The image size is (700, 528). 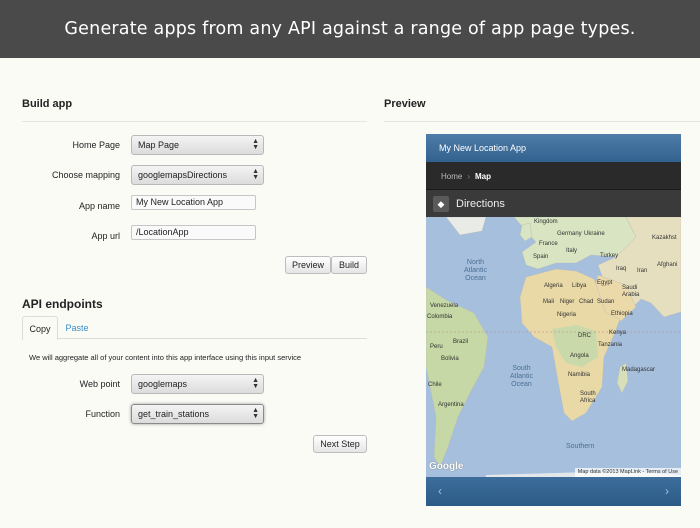 What do you see at coordinates (567, 302) in the screenshot?
I see `label-niger: Niger` at bounding box center [567, 302].